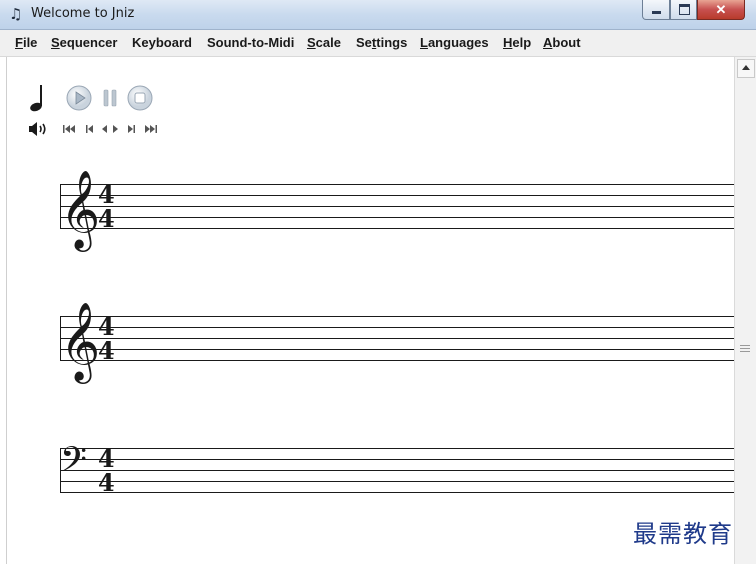  Describe the element at coordinates (745, 310) in the screenshot. I see `vertical-scrollbar` at that location.